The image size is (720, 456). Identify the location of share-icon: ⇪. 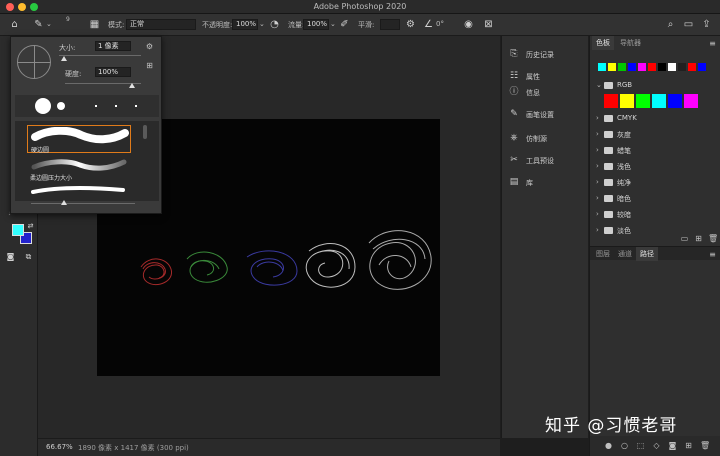
(706, 24).